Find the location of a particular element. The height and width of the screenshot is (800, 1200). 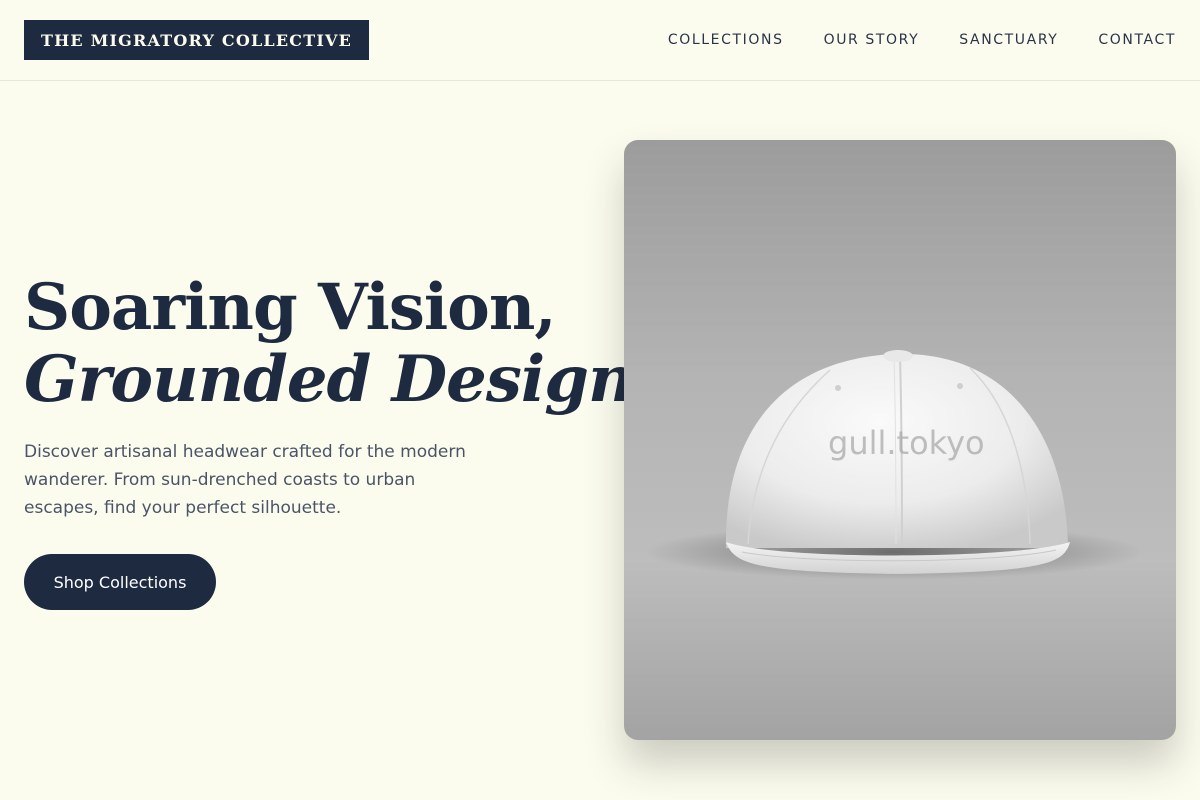

main-nav: COLLECTIONS OUR STORY SANCTUARY CONTACT is located at coordinates (922, 40).